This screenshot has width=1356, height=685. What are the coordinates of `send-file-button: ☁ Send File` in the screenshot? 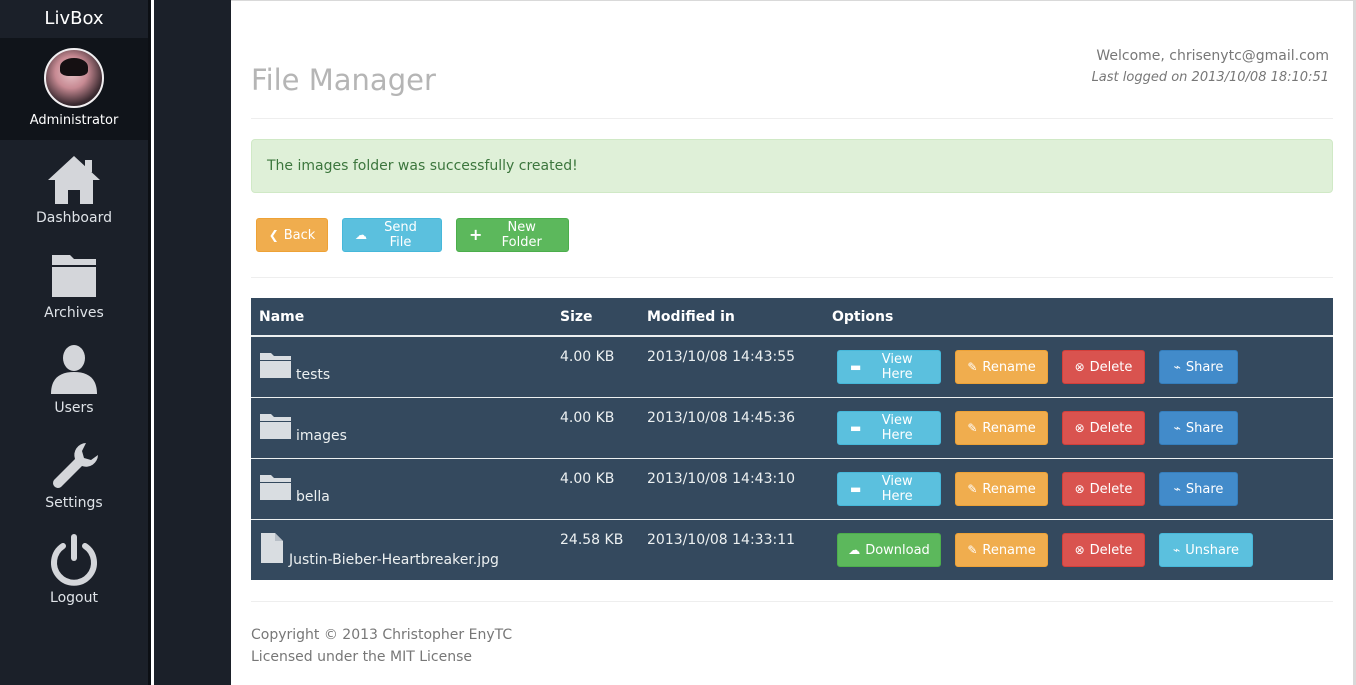 It's located at (392, 235).